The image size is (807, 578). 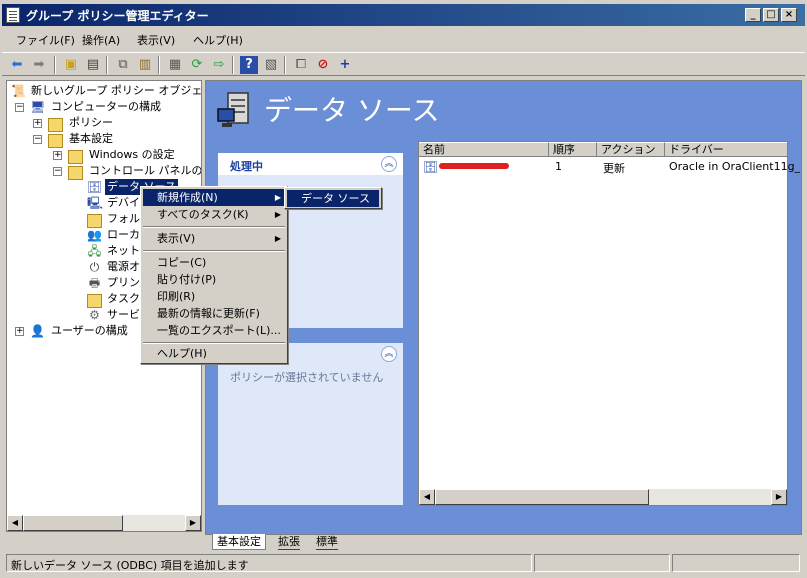 I want to click on menu-view: 表示(V), so click(x=156, y=40).